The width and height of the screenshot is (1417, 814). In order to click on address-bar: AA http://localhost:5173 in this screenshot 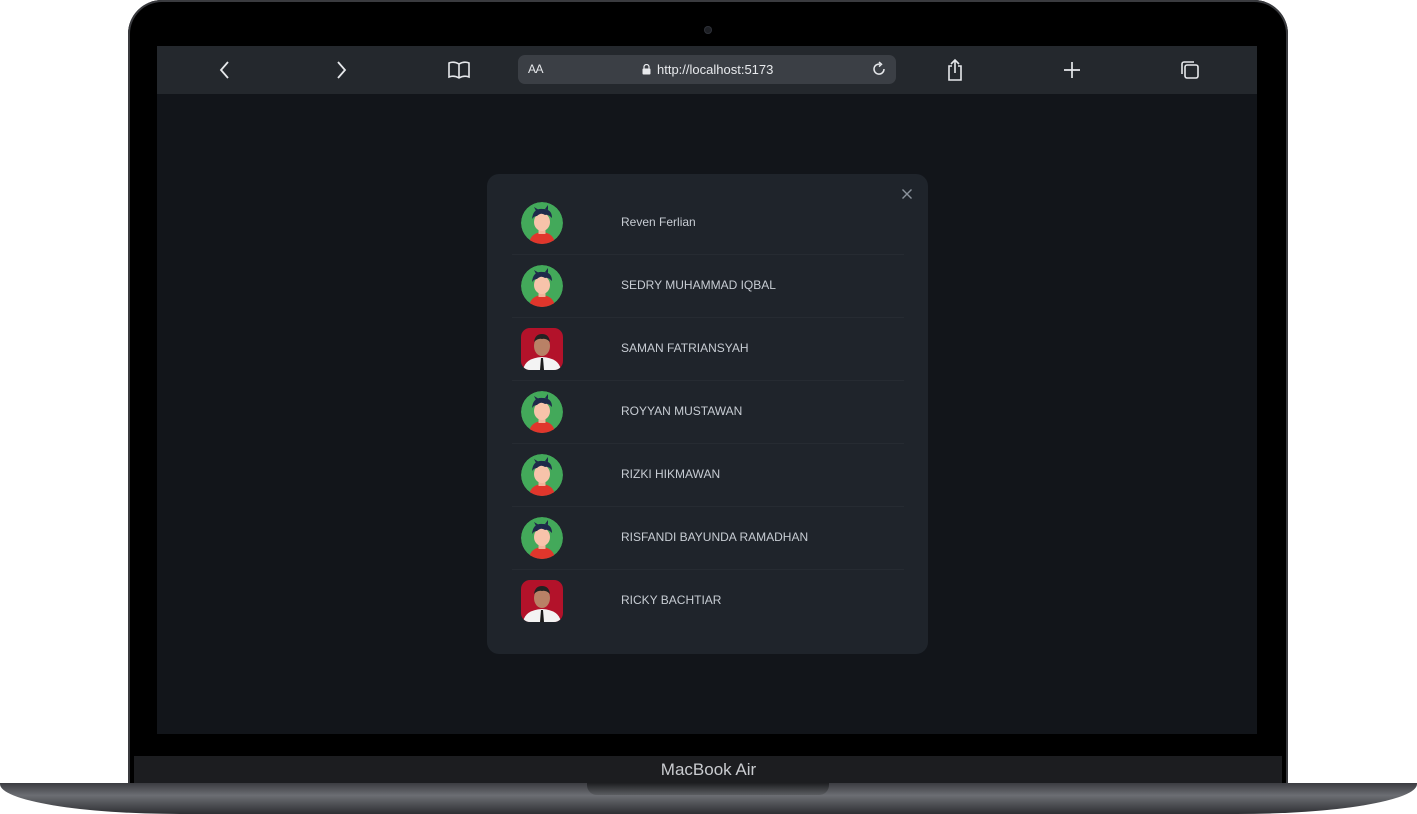, I will do `click(707, 69)`.